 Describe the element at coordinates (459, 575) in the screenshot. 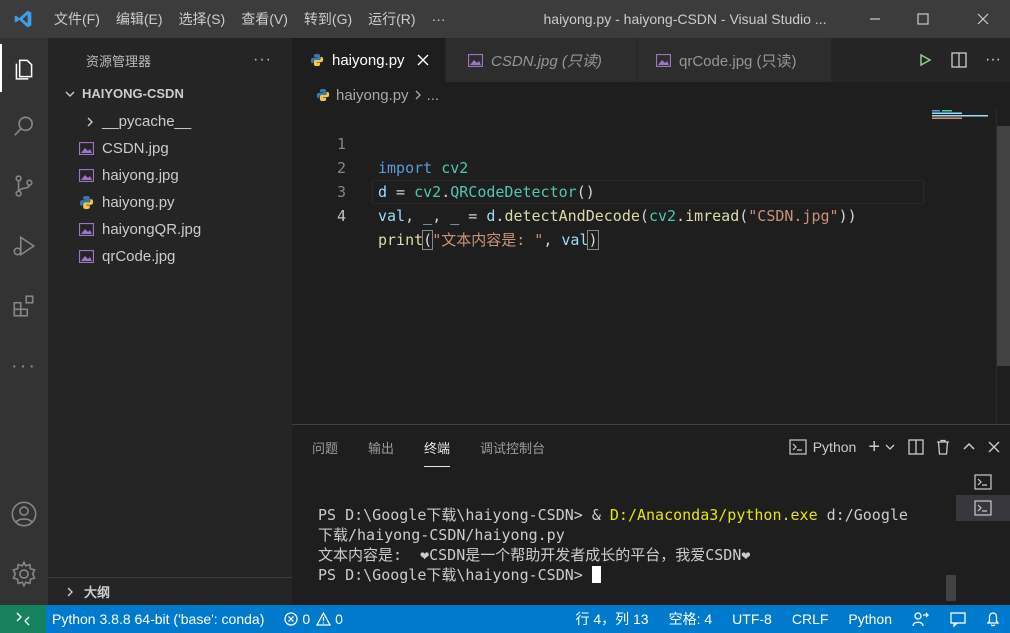

I see `terminal-line: PS D:\Google下载\haiyong-CSDN>` at that location.